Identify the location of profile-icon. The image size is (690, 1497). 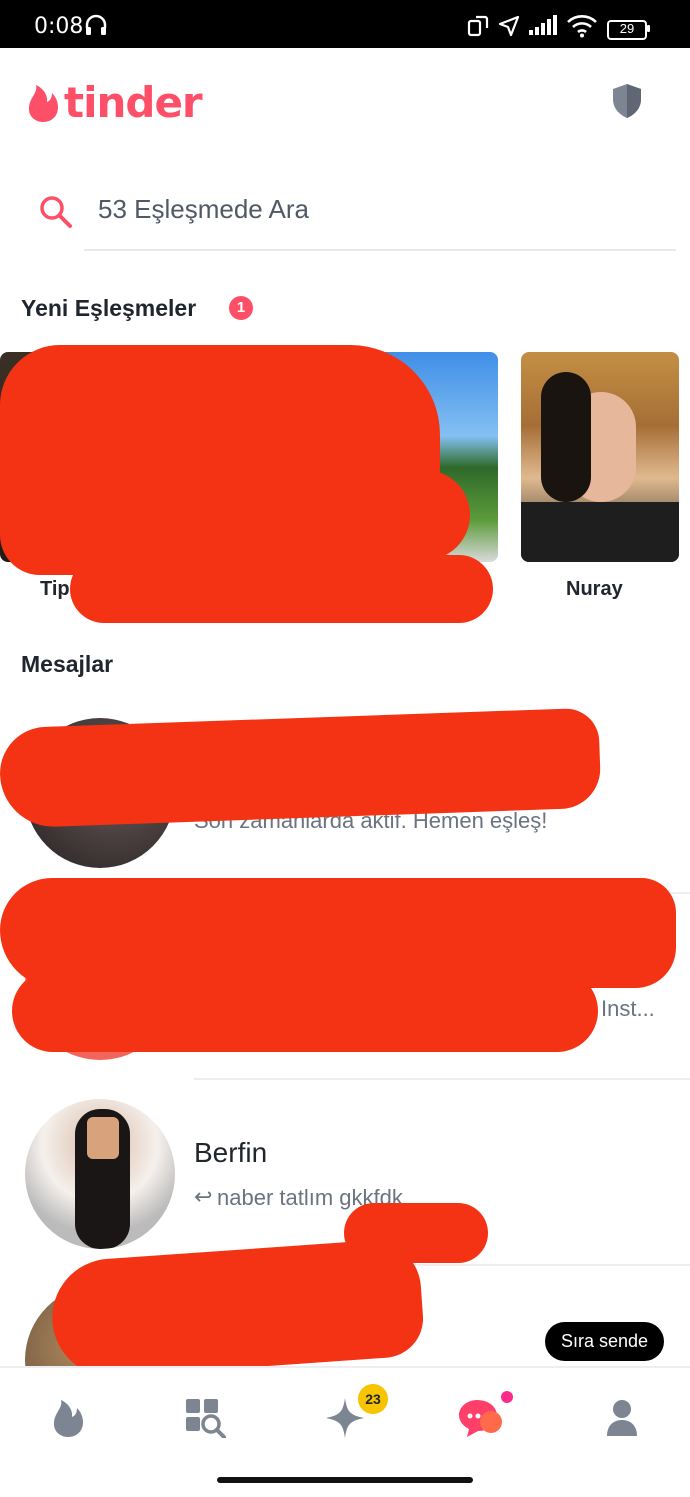
(622, 1418).